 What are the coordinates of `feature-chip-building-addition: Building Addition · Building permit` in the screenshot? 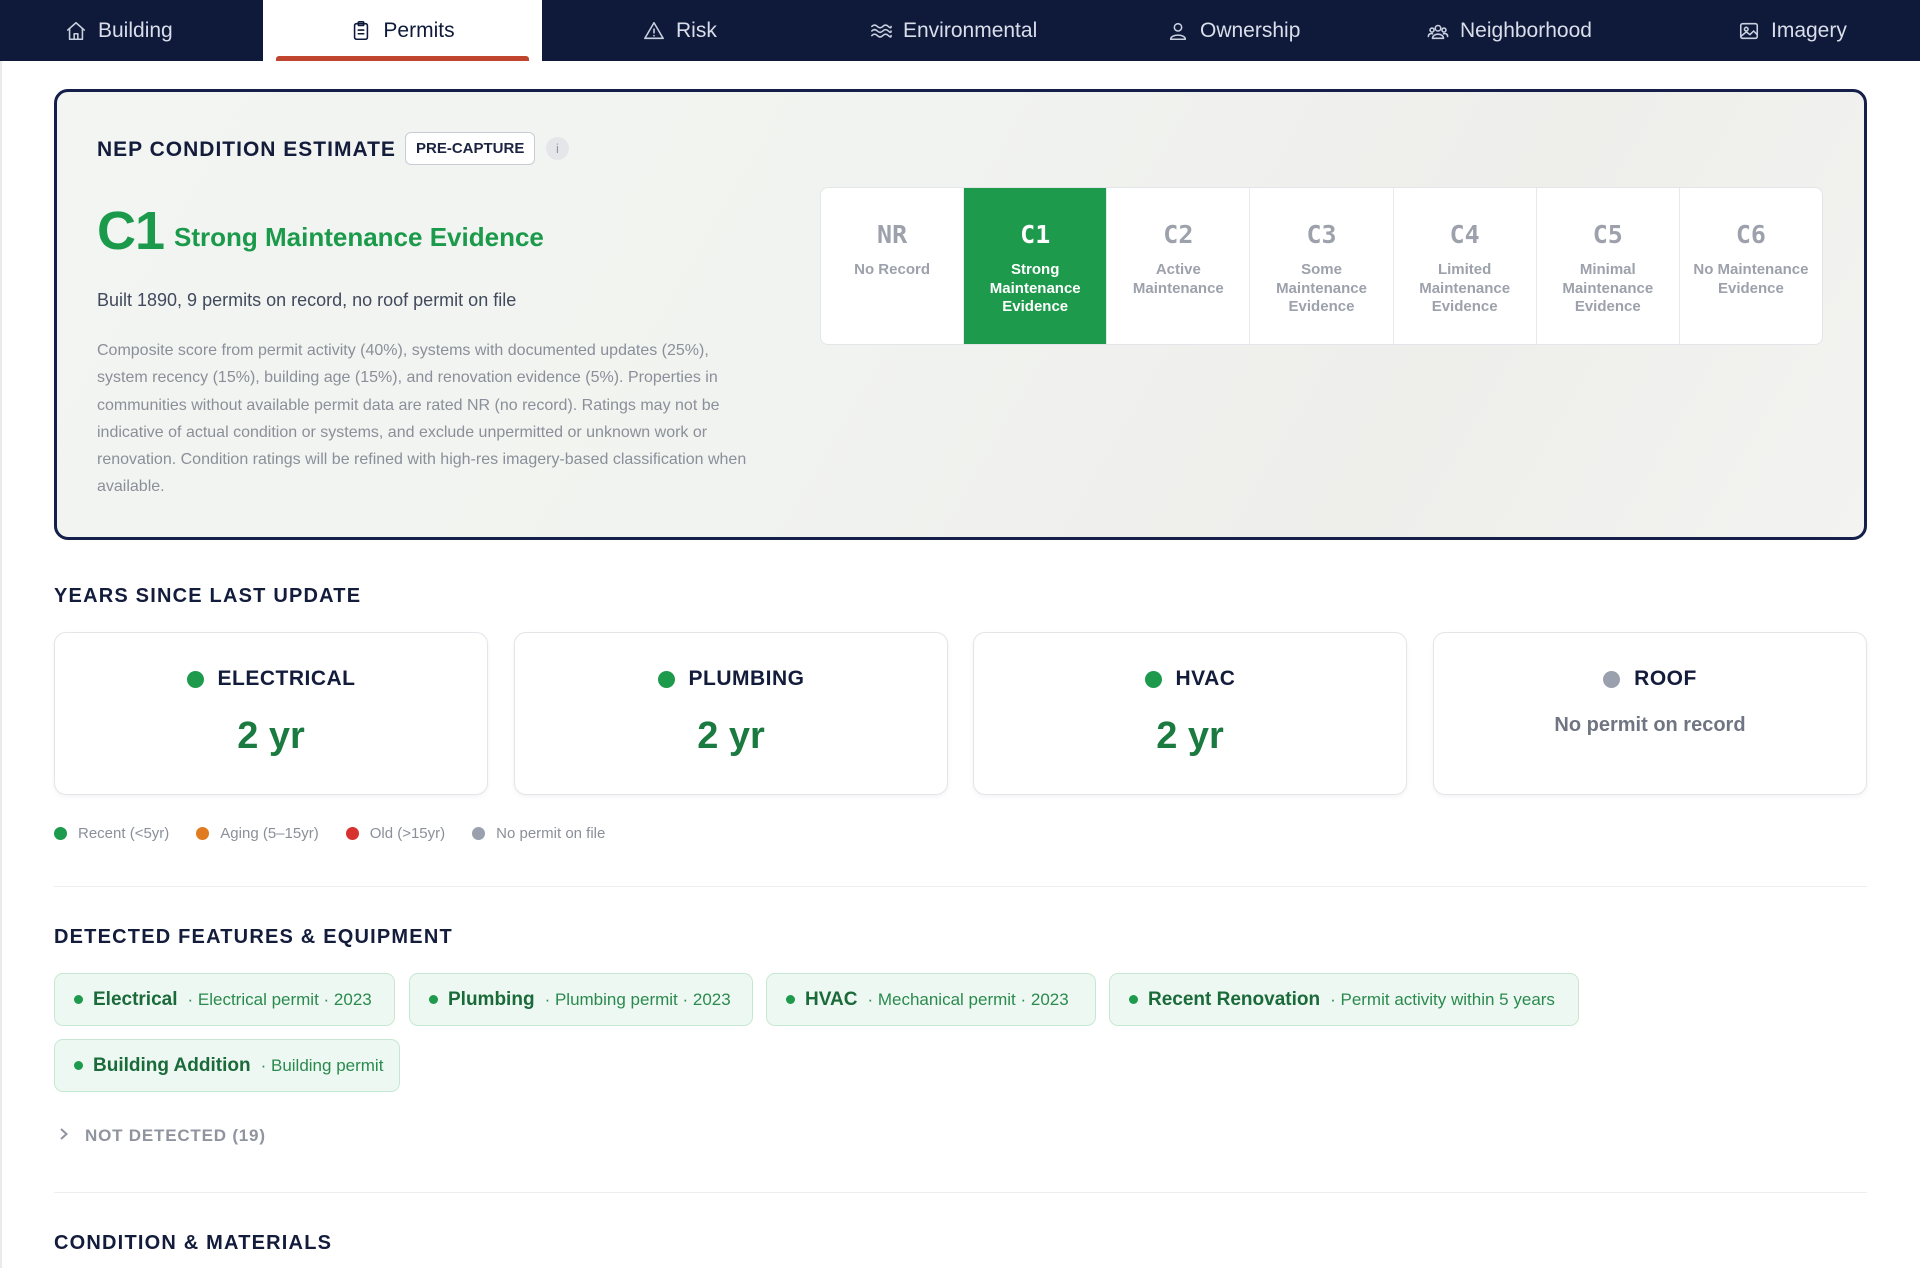 It's located at (227, 1065).